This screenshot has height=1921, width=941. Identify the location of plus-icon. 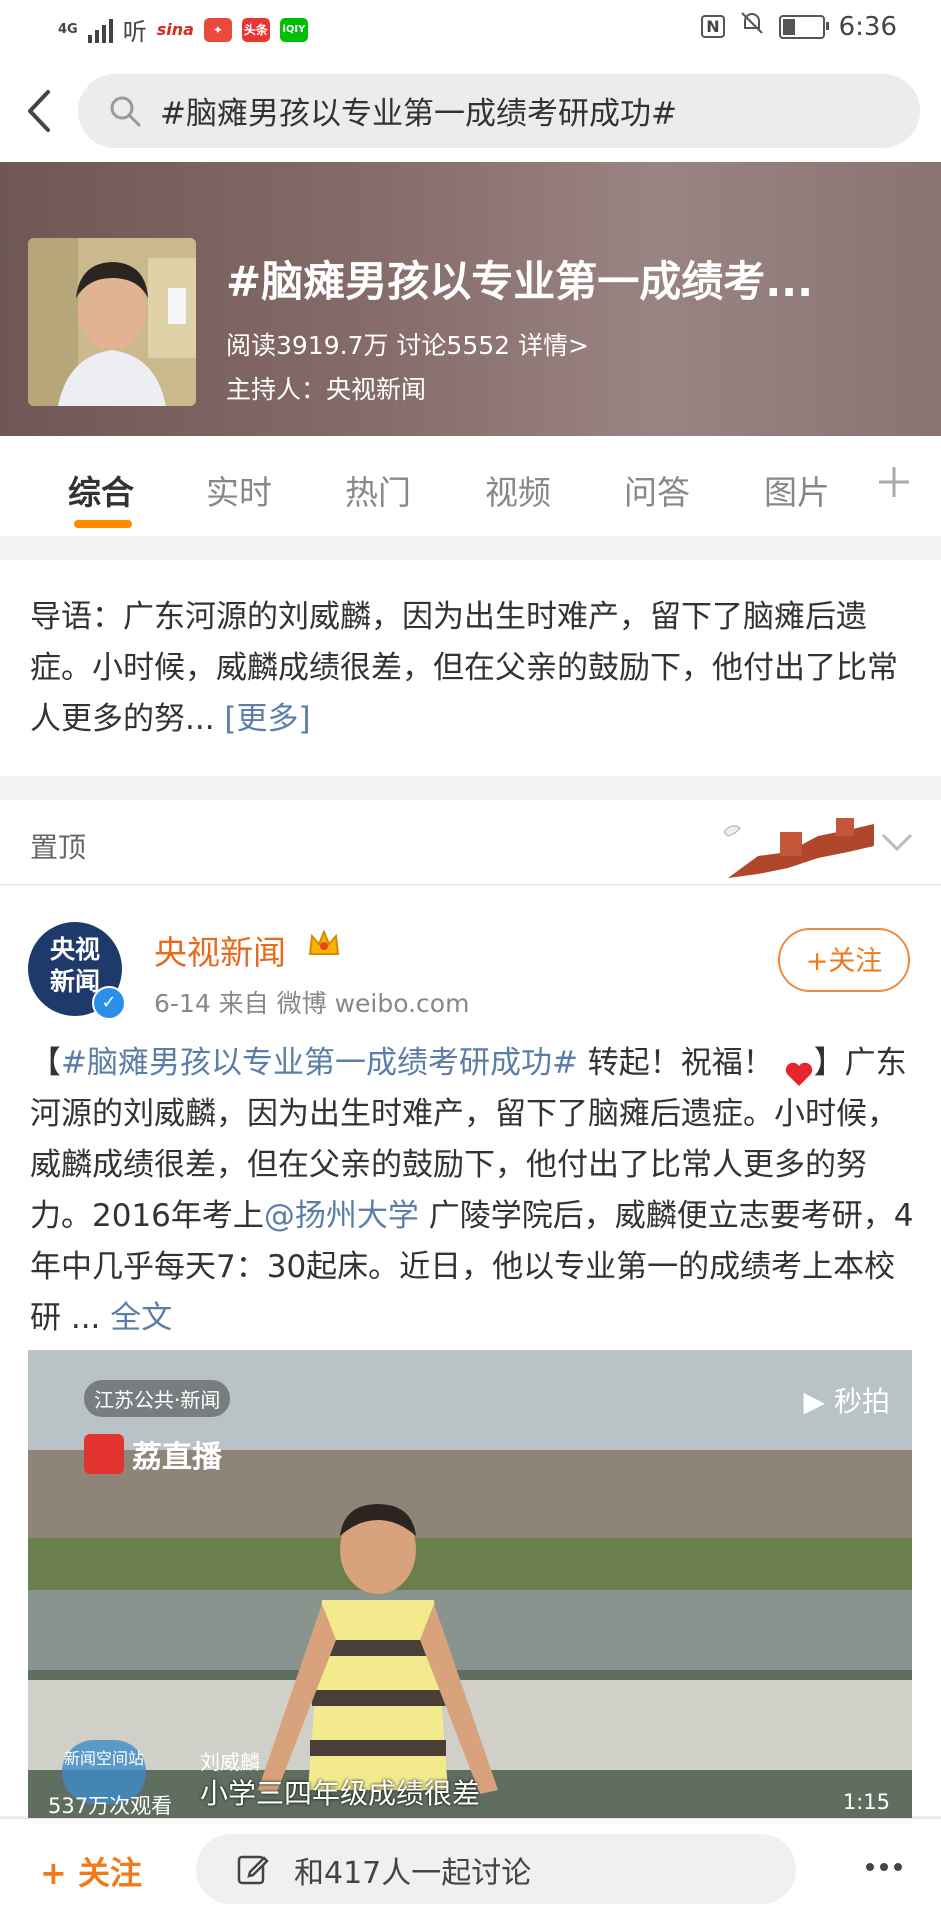
(894, 482).